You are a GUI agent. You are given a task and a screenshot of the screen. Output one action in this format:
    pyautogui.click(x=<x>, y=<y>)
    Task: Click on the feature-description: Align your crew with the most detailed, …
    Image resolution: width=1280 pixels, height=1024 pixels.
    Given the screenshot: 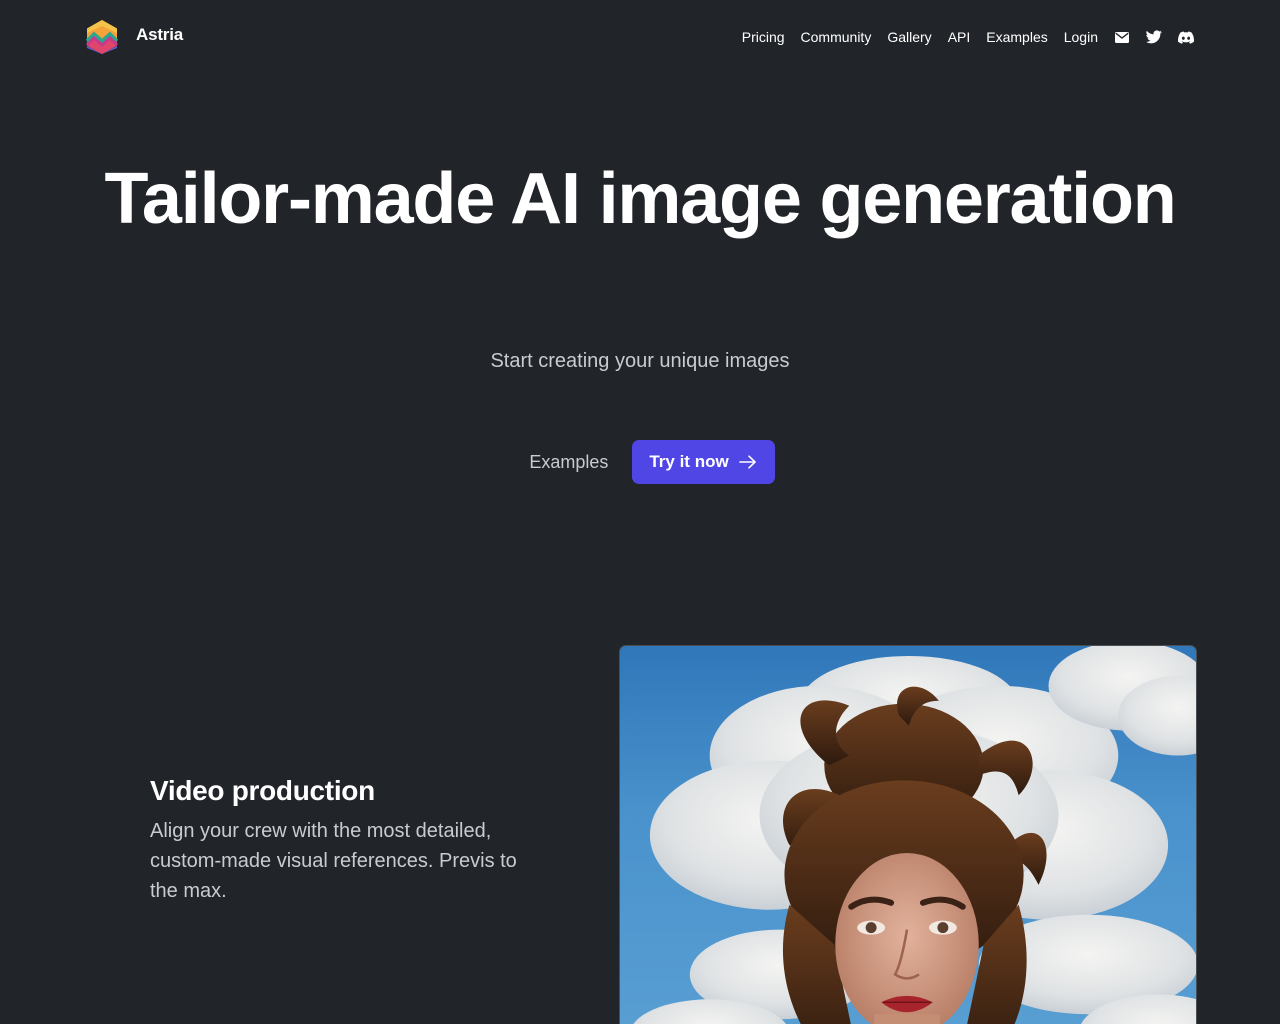 What is the action you would take?
    pyautogui.click(x=333, y=861)
    